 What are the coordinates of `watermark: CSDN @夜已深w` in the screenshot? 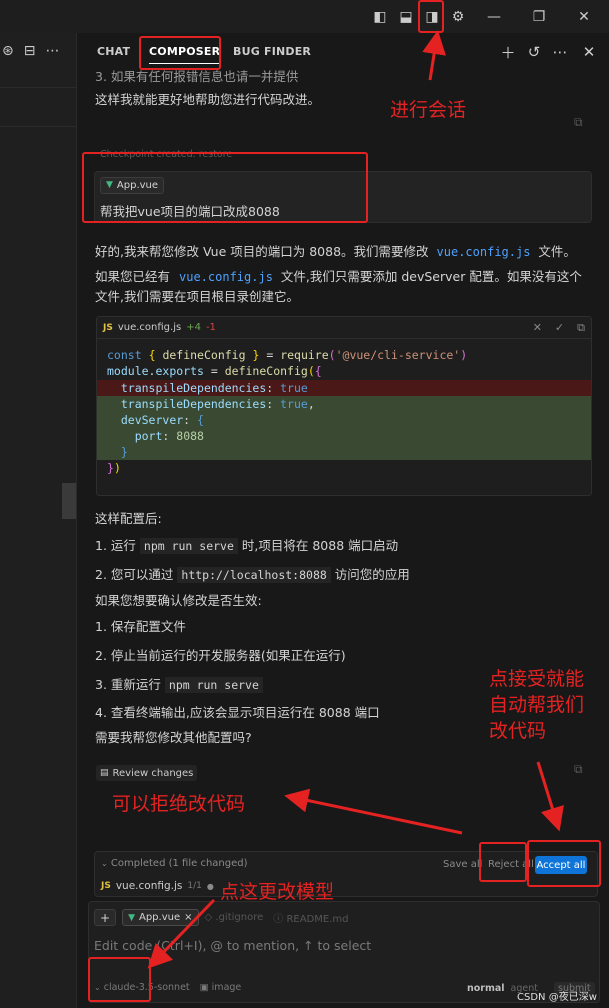 It's located at (557, 997).